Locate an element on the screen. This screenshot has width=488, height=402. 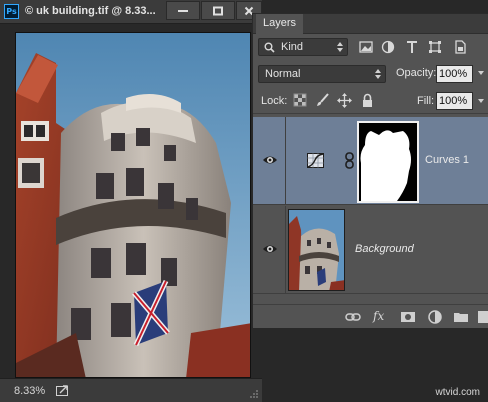
lock-all-icon is located at coordinates (367, 100).